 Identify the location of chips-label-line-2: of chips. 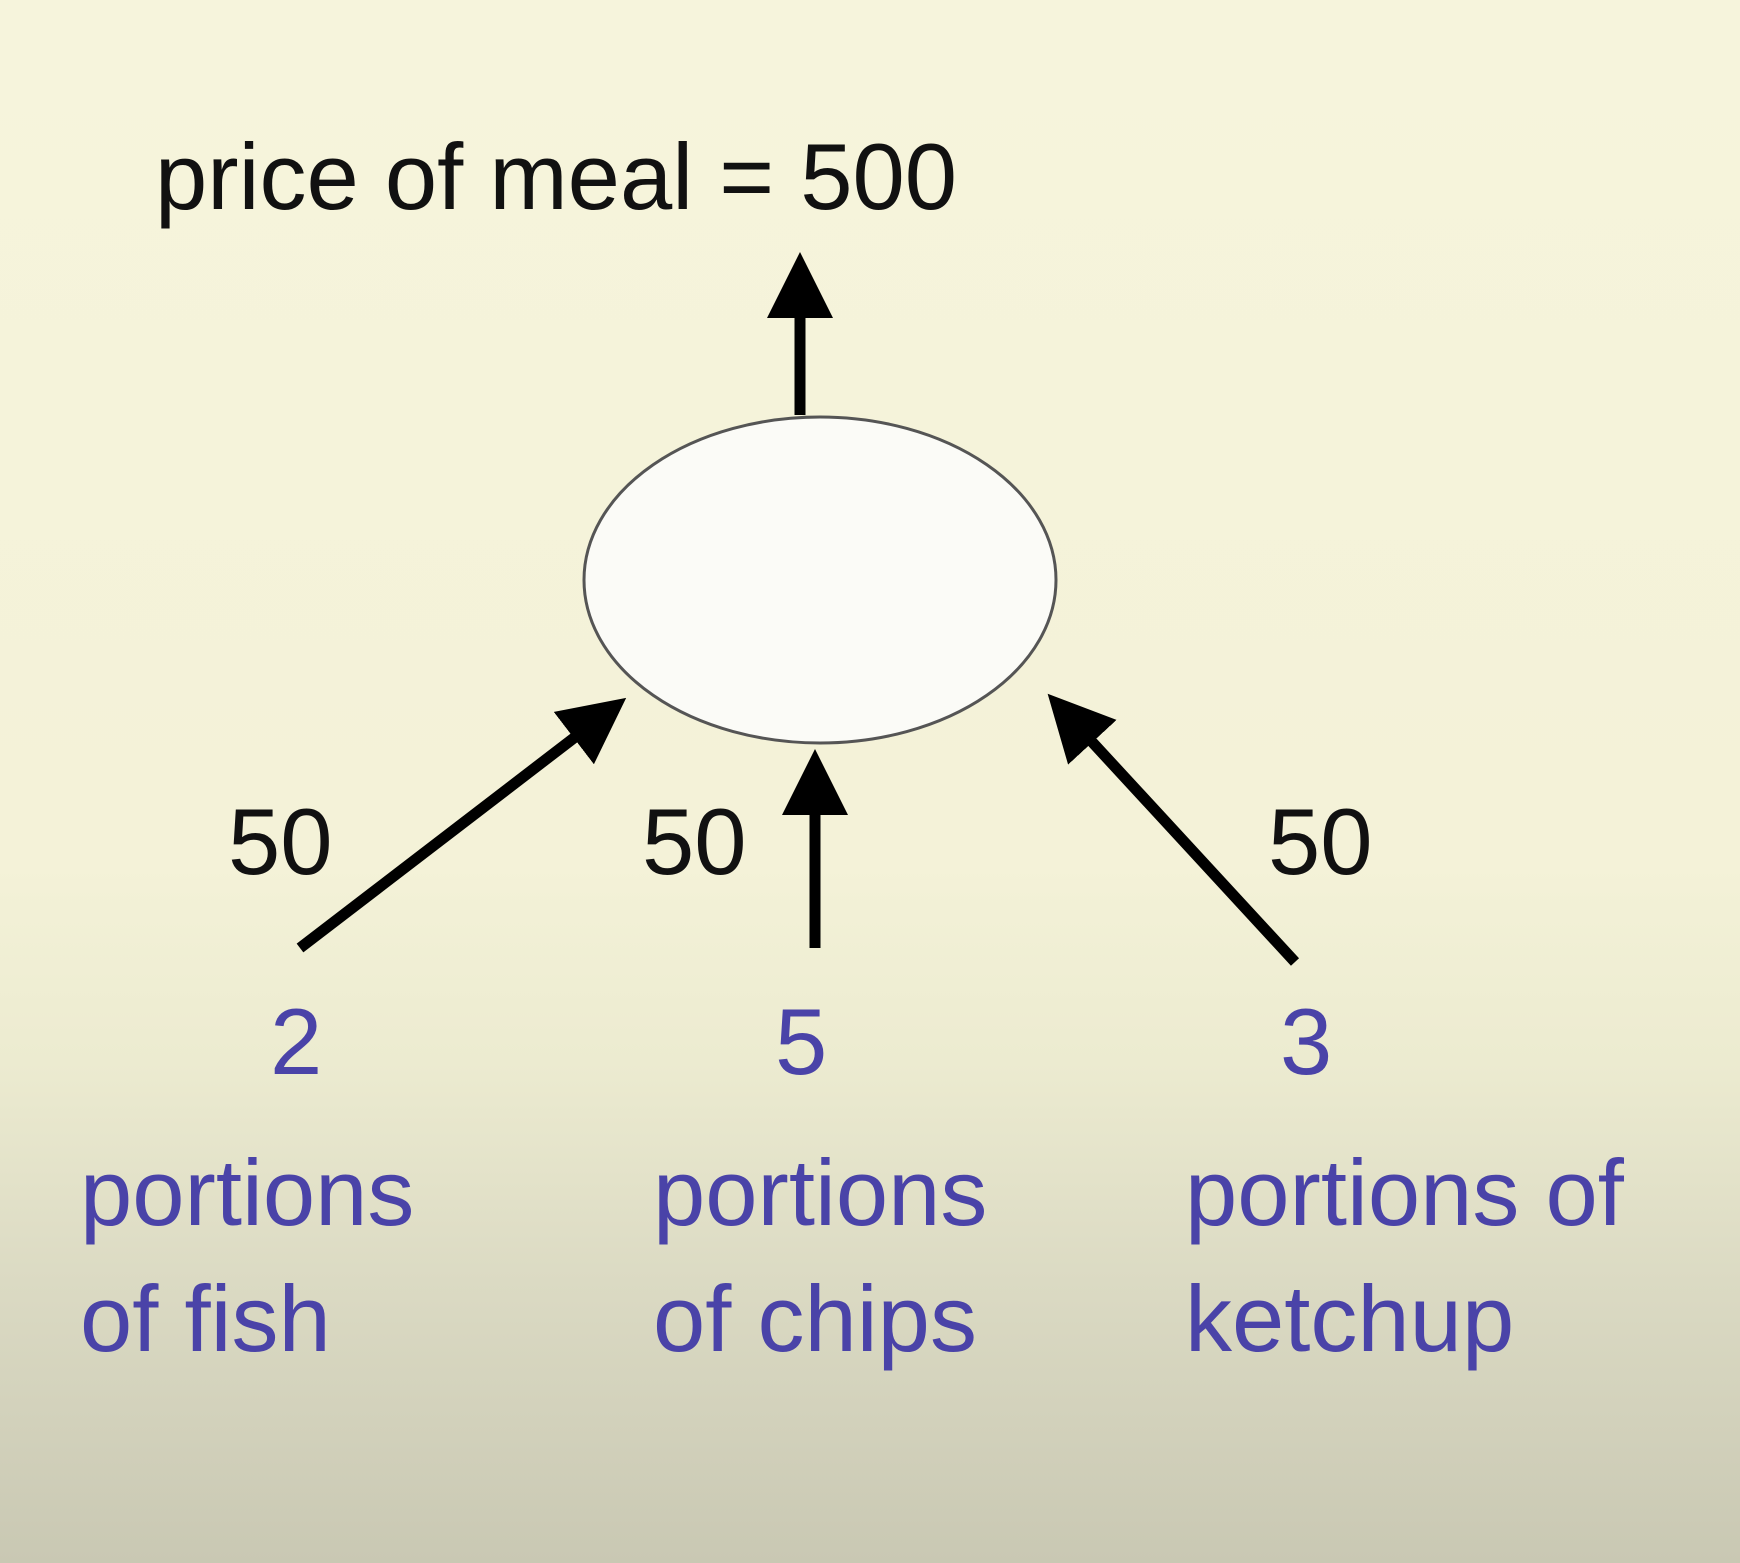
(815, 1318).